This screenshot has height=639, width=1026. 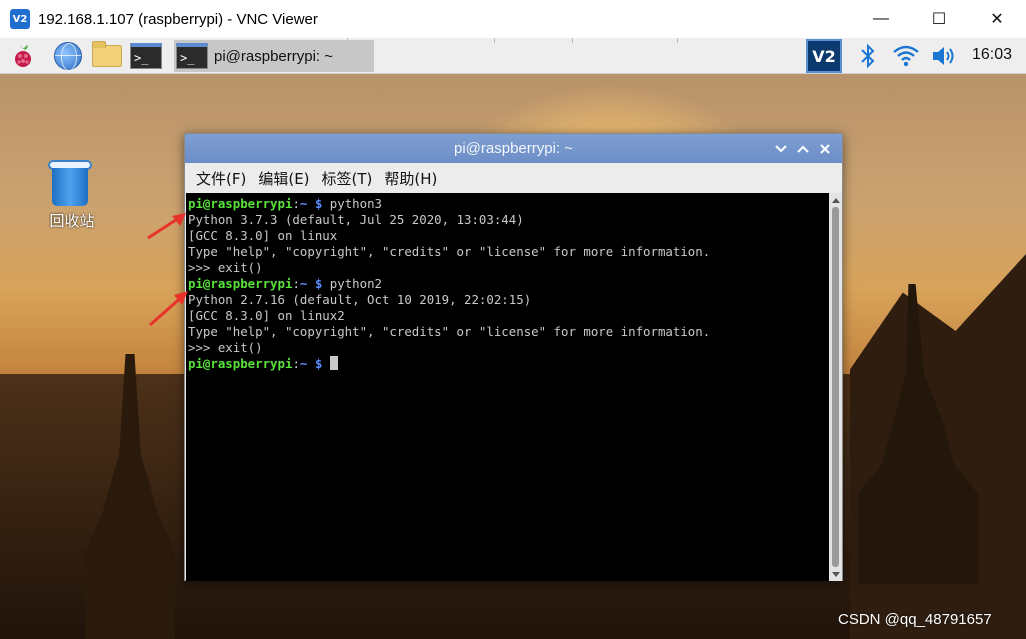 What do you see at coordinates (70, 187) in the screenshot?
I see `trash-body` at bounding box center [70, 187].